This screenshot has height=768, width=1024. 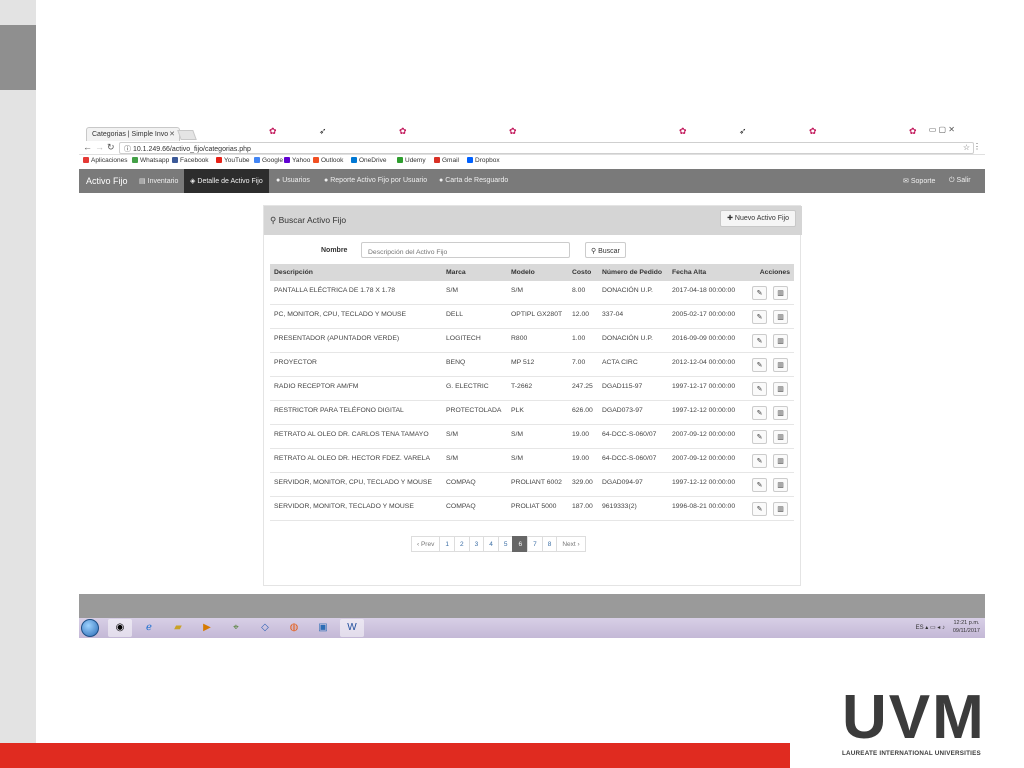 I want to click on ie-icon: ℯ, so click(x=149, y=628).